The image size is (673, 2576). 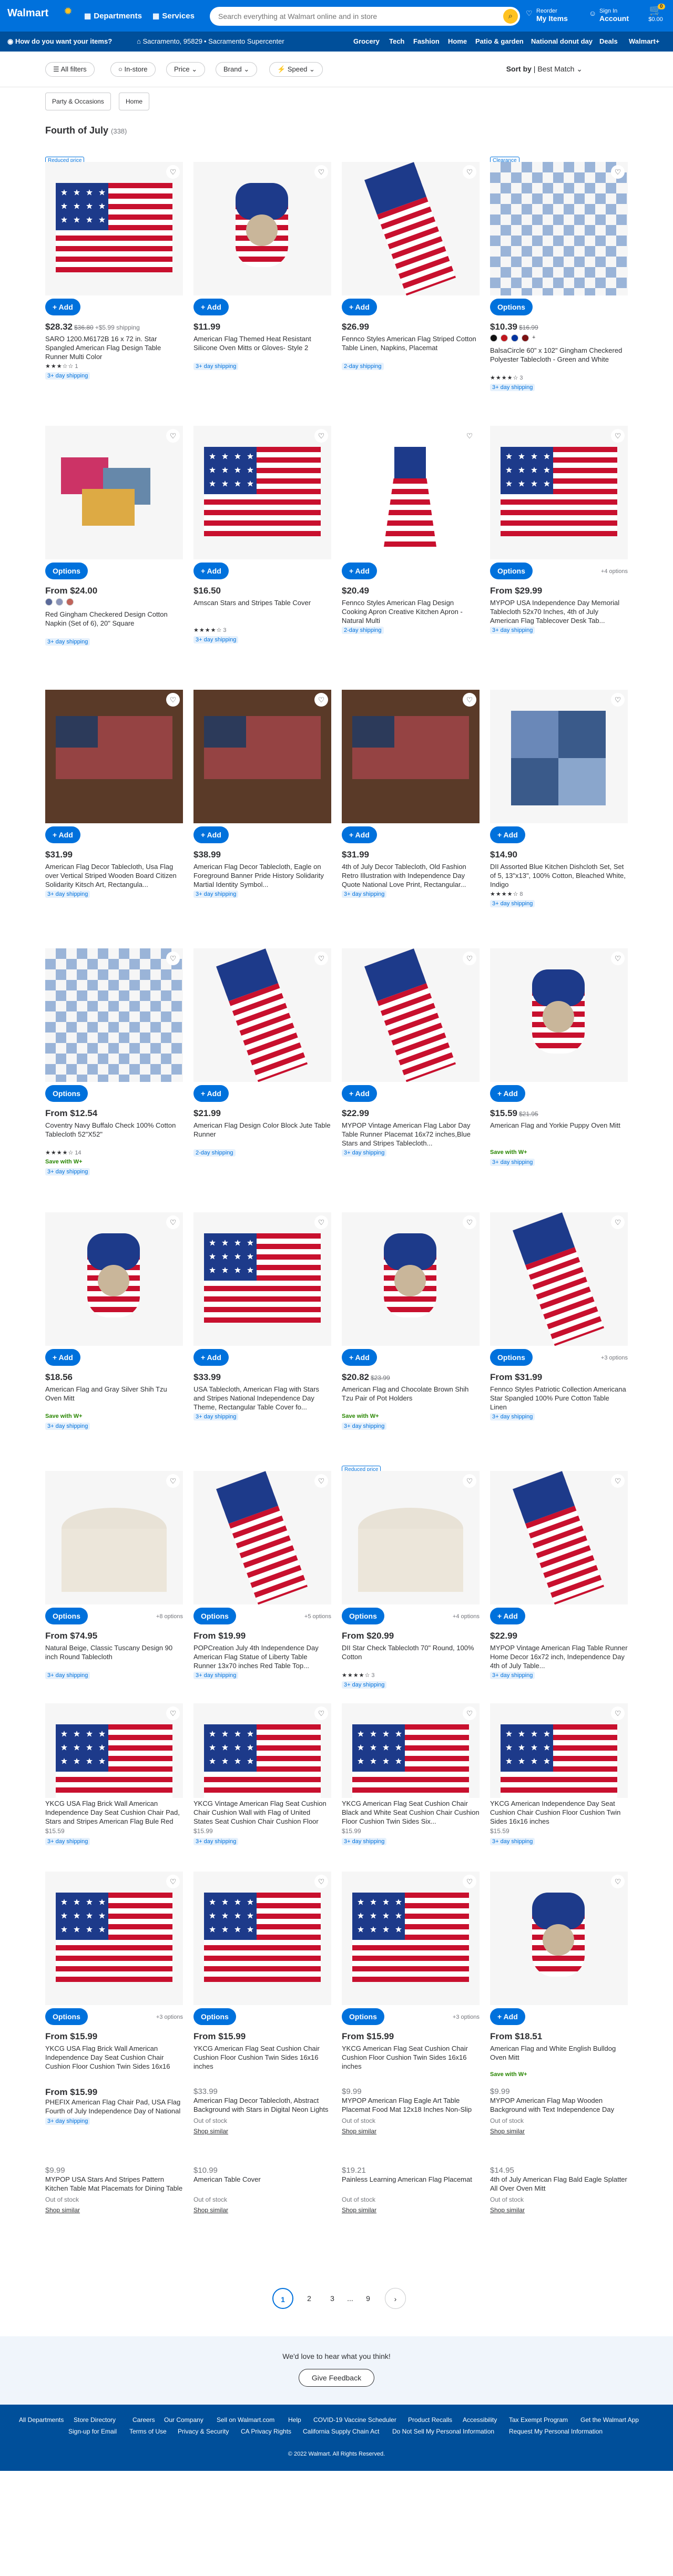 What do you see at coordinates (41, 2420) in the screenshot?
I see `footer-link: All Departments` at bounding box center [41, 2420].